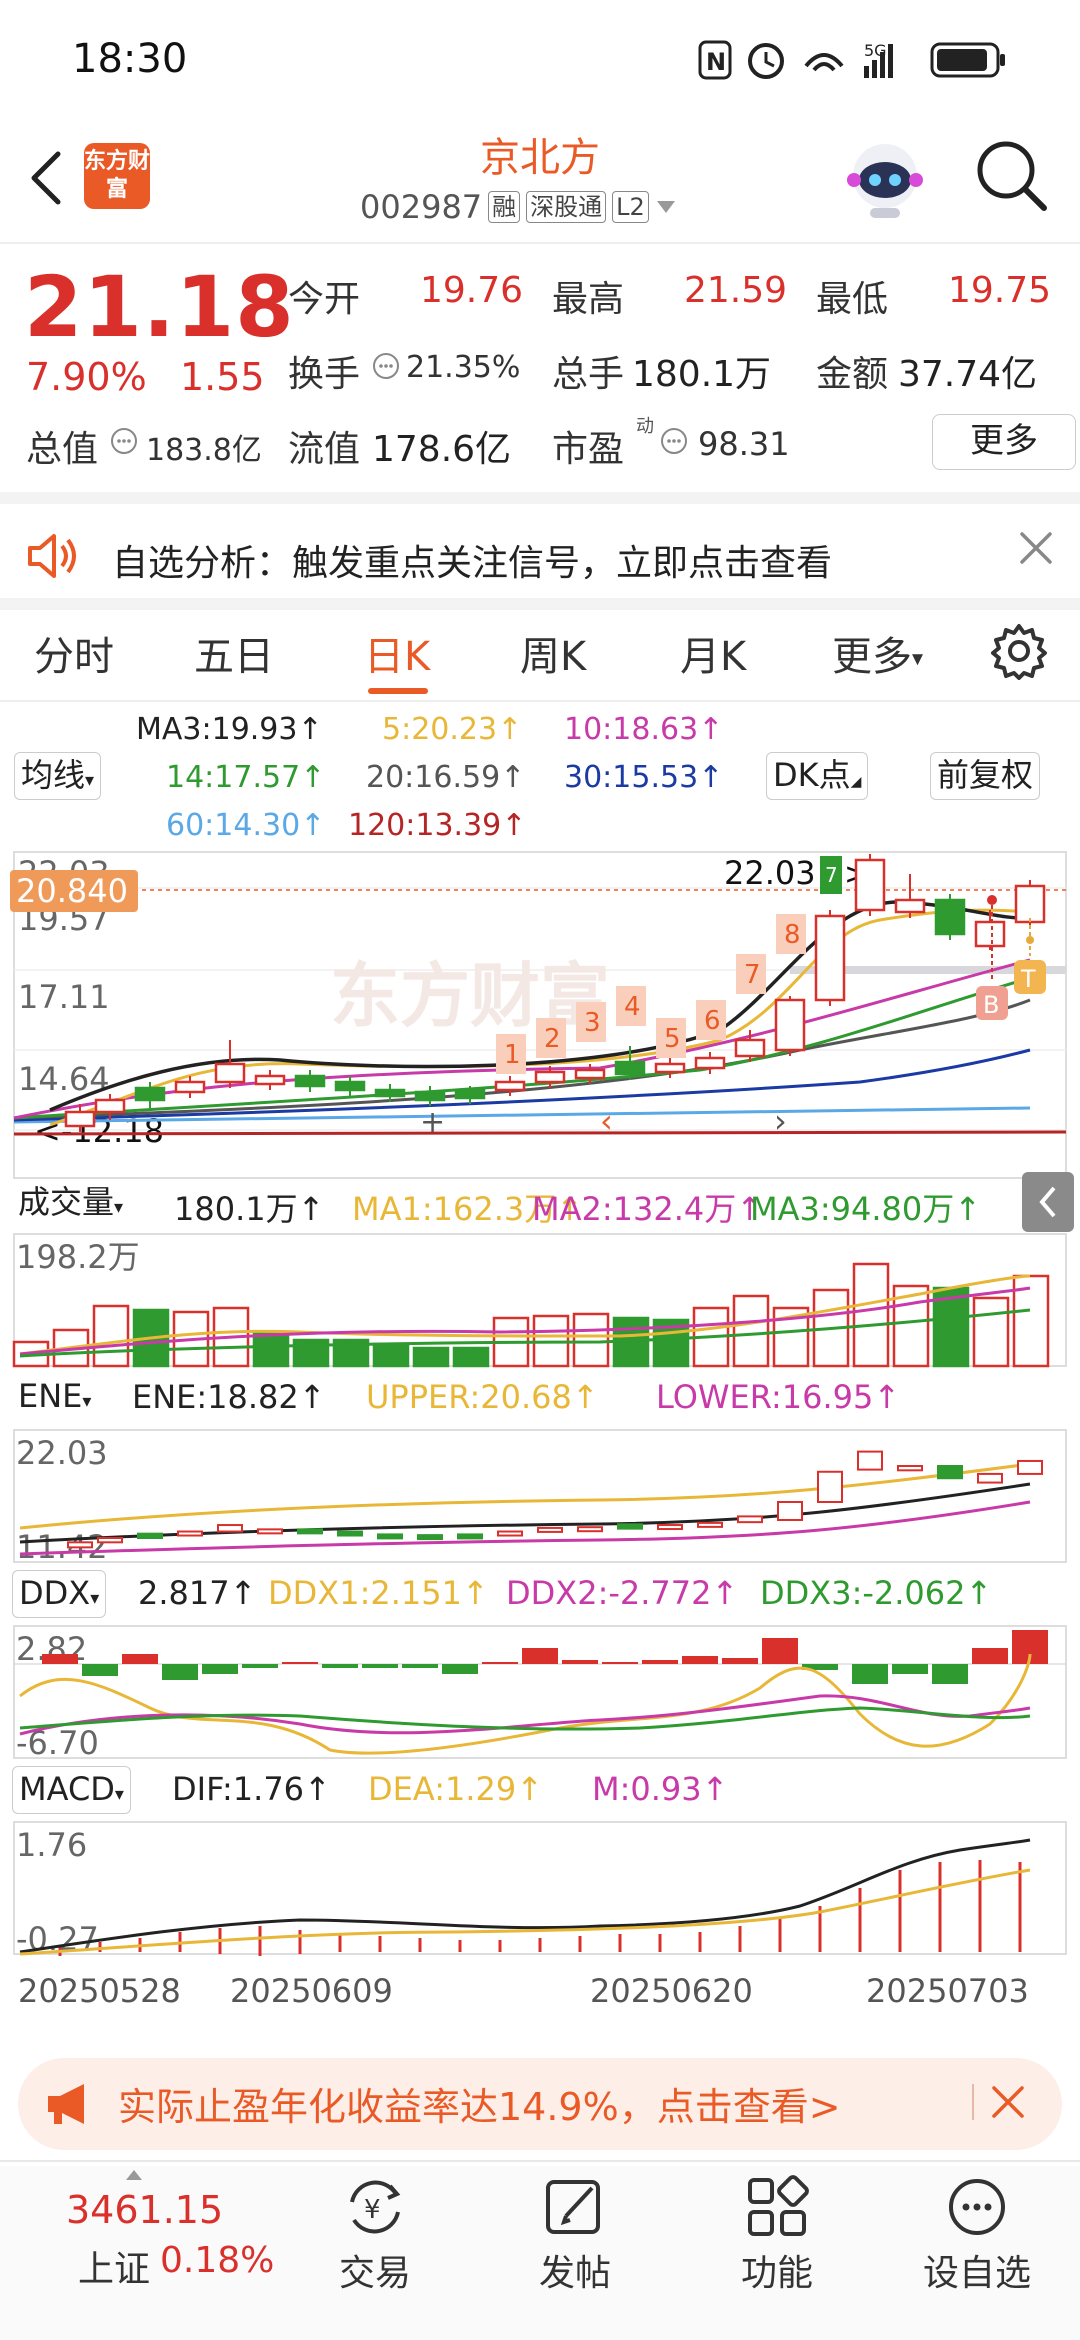  What do you see at coordinates (375, 2234) in the screenshot?
I see `nav-trade: ¥ 交易` at bounding box center [375, 2234].